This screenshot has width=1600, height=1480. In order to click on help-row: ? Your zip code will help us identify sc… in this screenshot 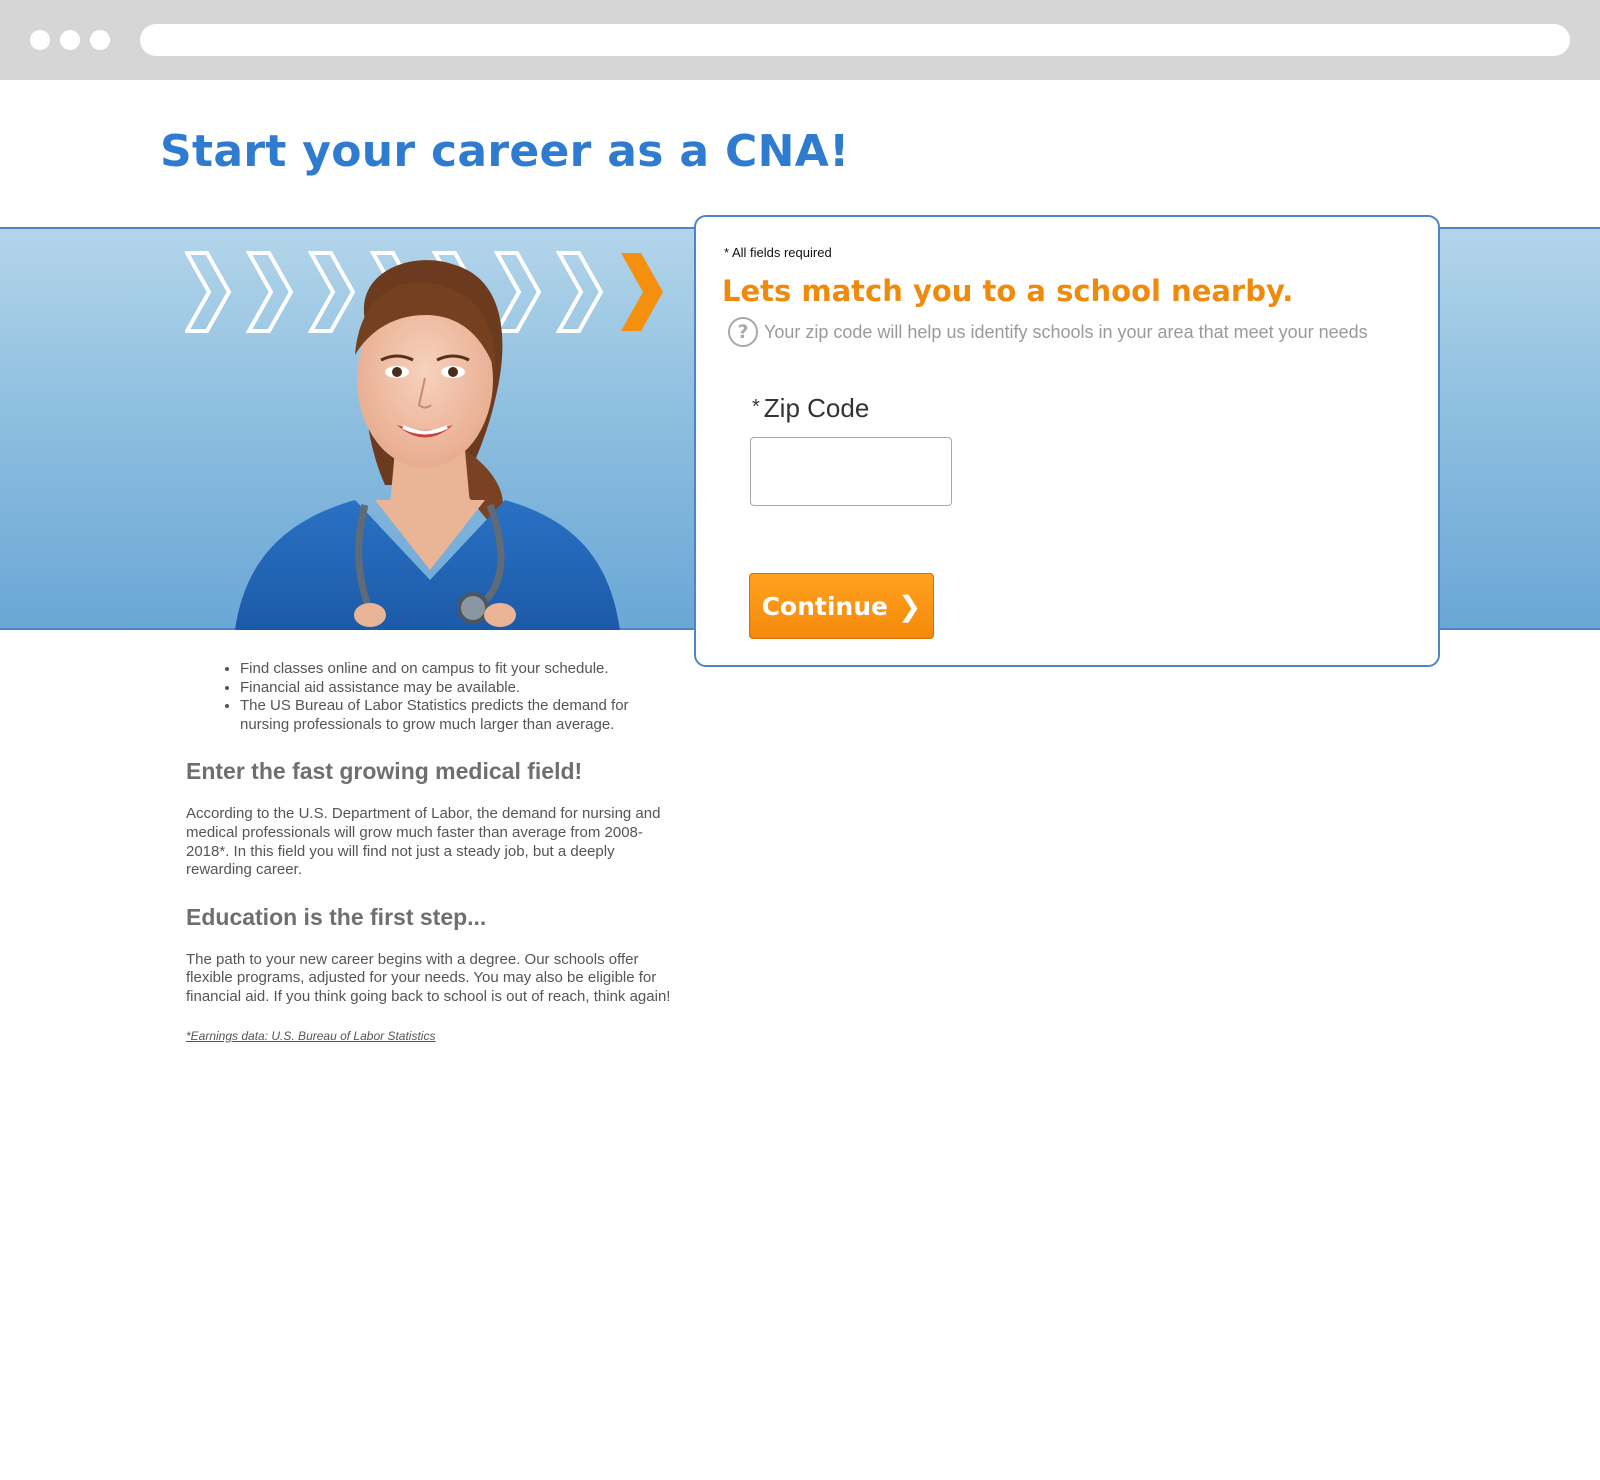, I will do `click(1048, 332)`.